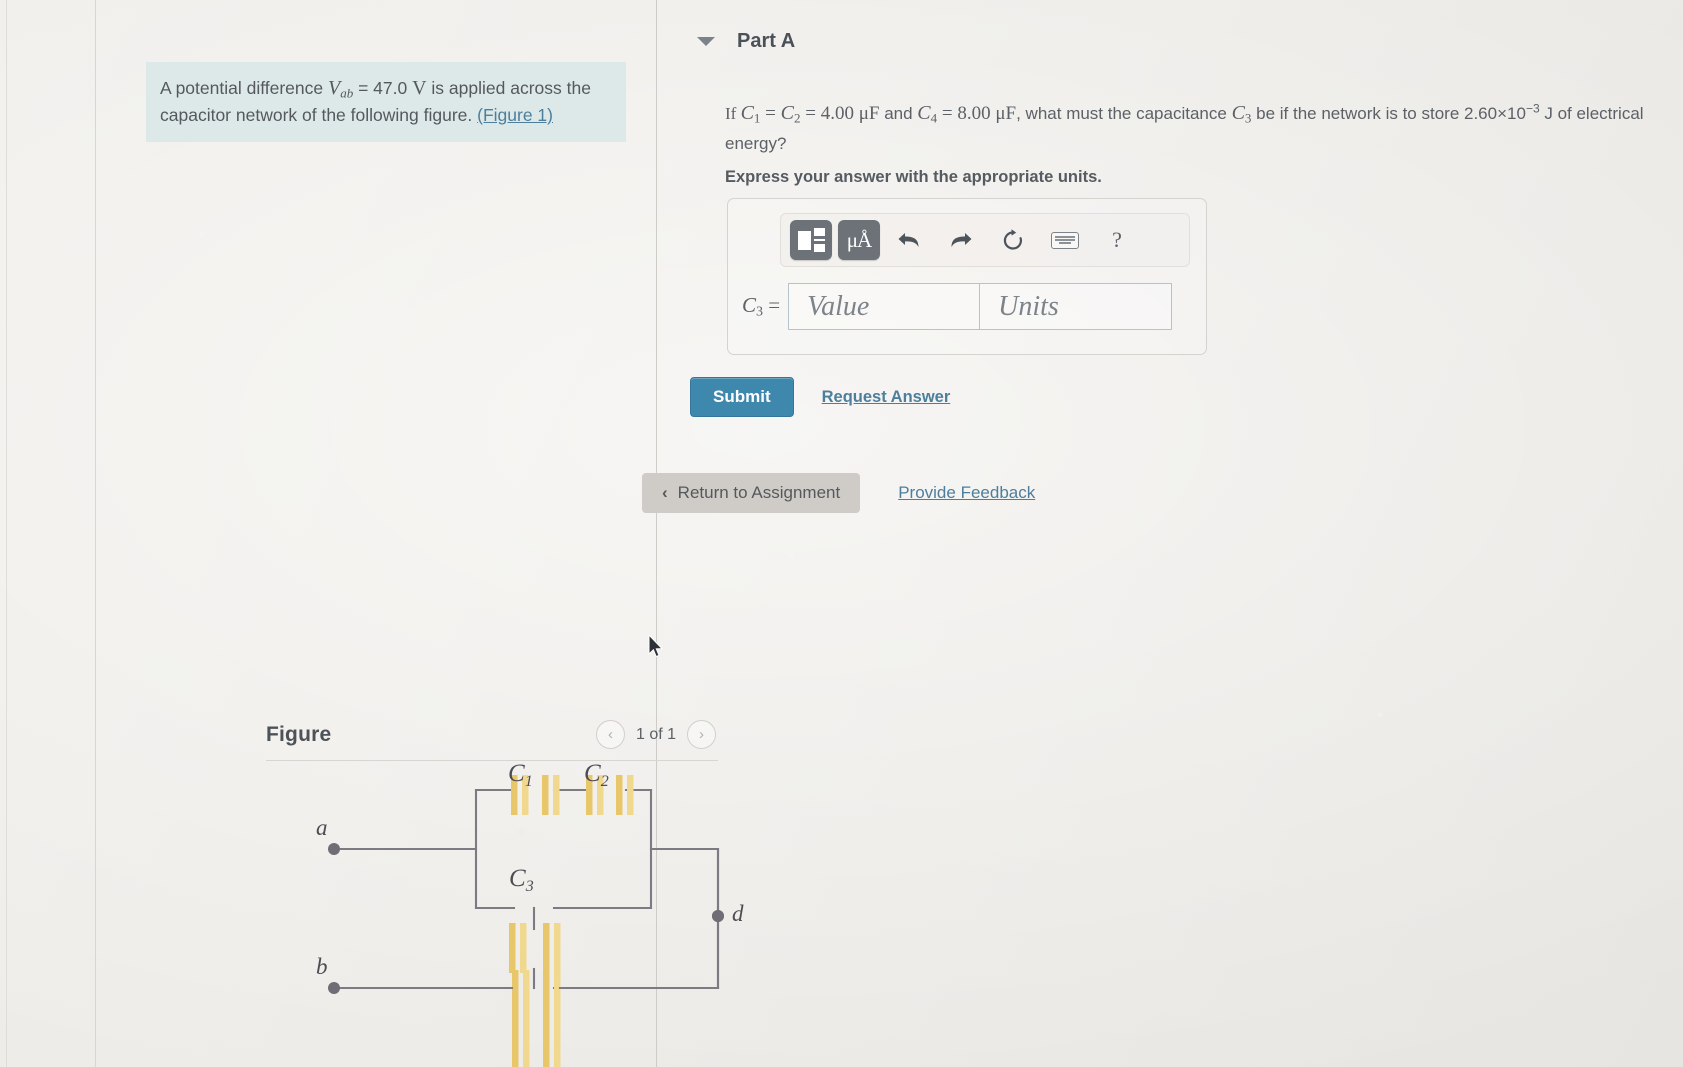 Image resolution: width=1683 pixels, height=1067 pixels. Describe the element at coordinates (383, 88) in the screenshot. I see `prompt-text-mid: = 47.0` at that location.